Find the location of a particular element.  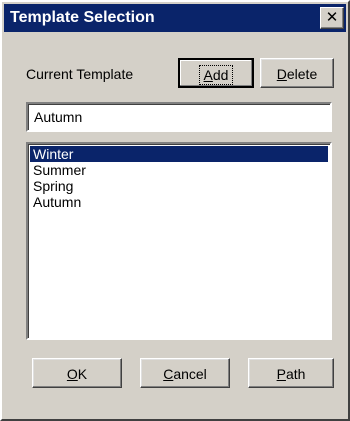

add-button-label-rest: dd is located at coordinates (220, 75).